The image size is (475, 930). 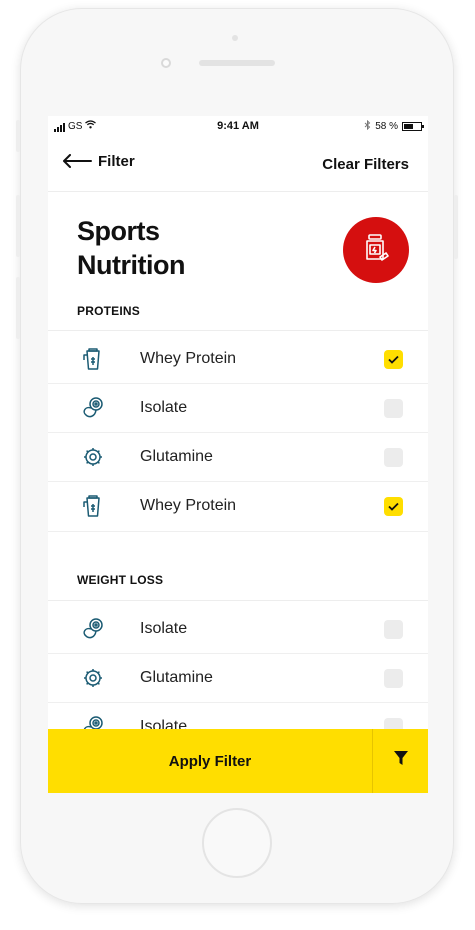 What do you see at coordinates (365, 164) in the screenshot?
I see `clear-filters-button: Clear Filters` at bounding box center [365, 164].